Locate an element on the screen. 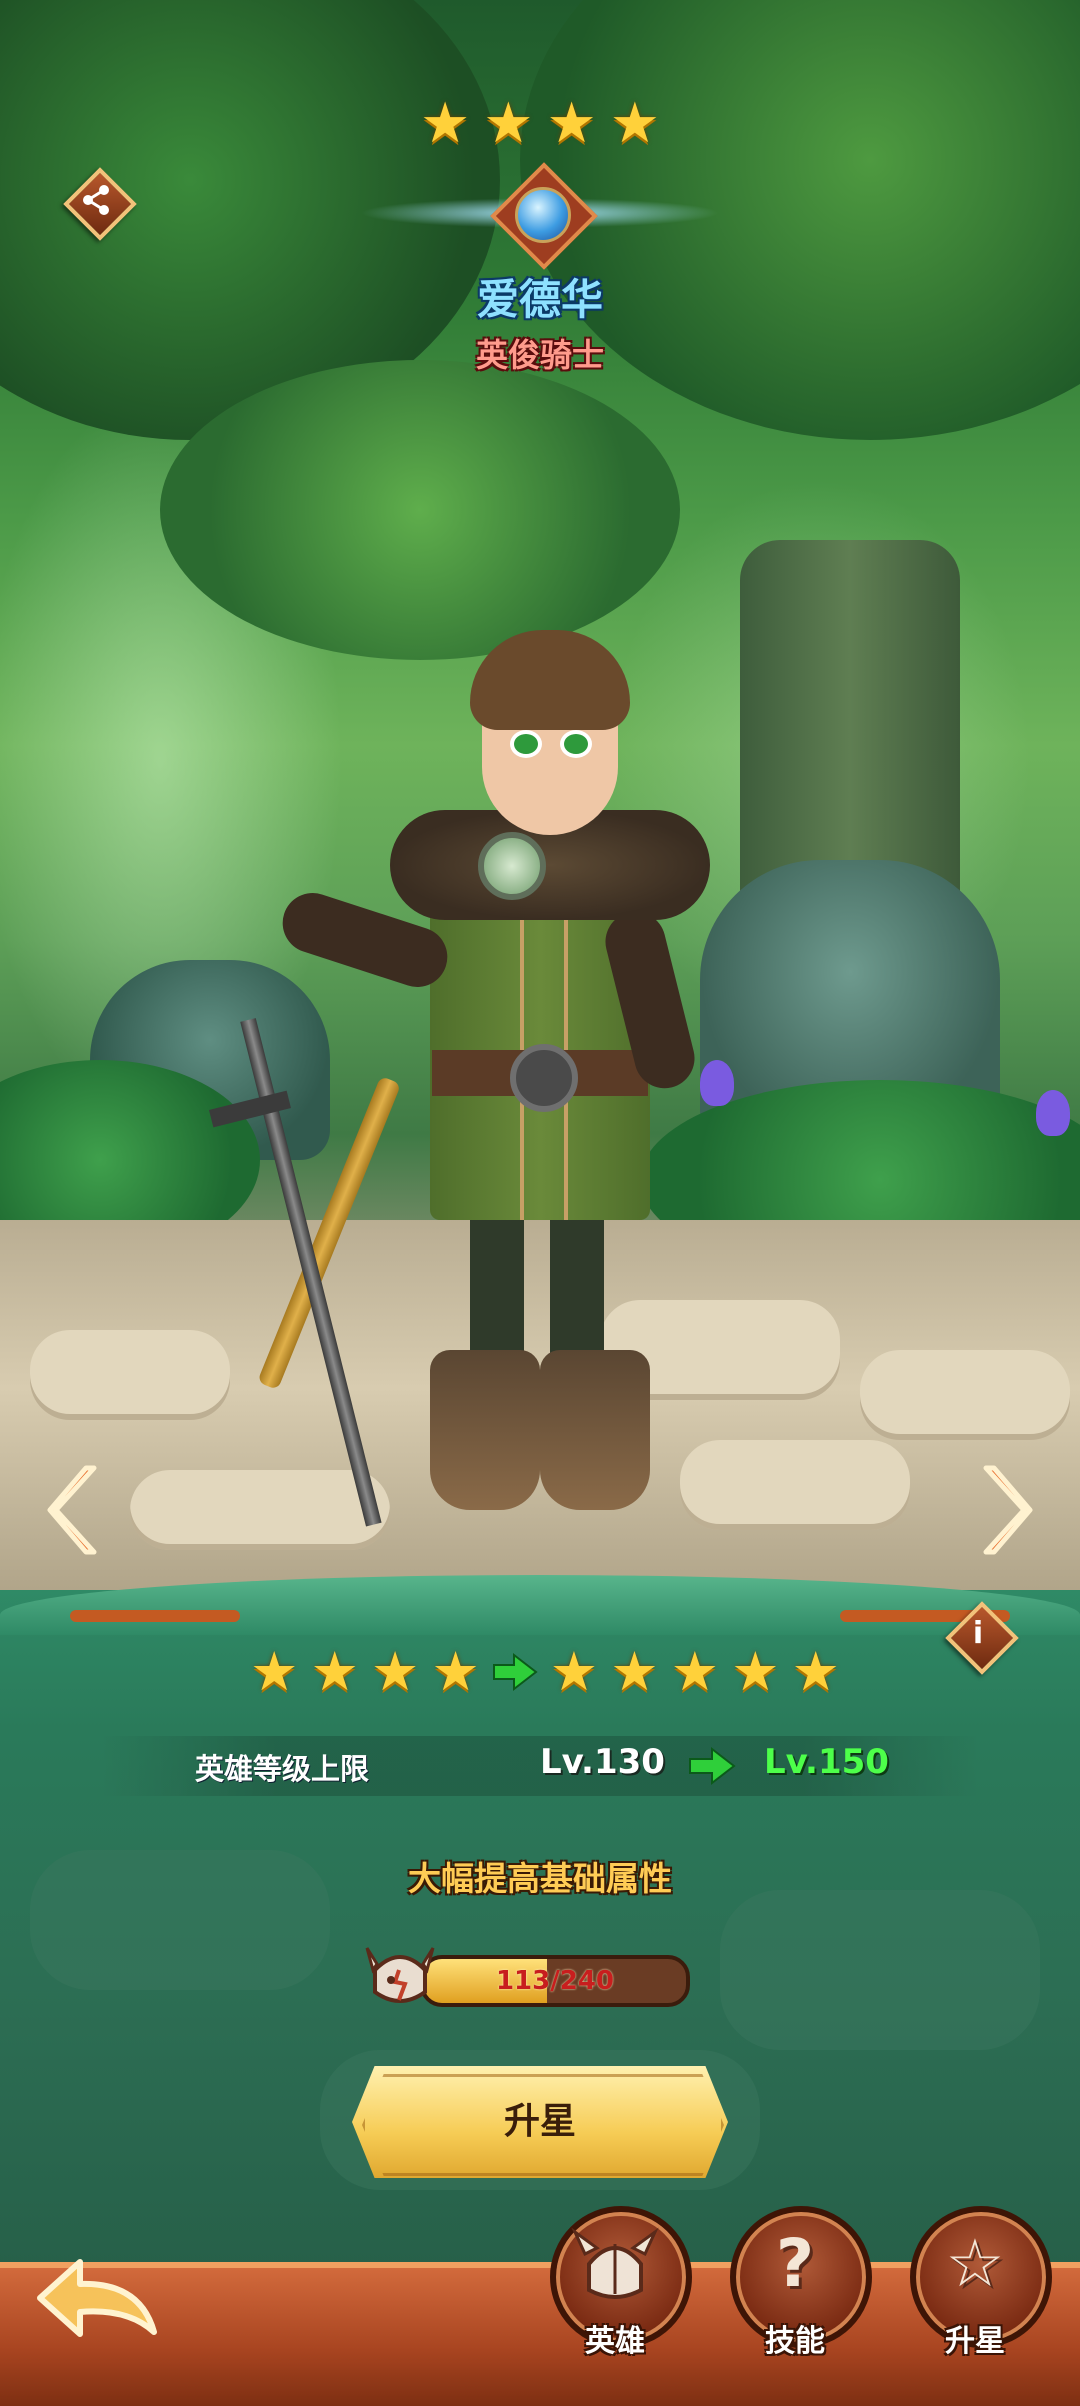  level-cap-row: 英雄等级上限 Lv.130 Lv.150 is located at coordinates (540, 1766).